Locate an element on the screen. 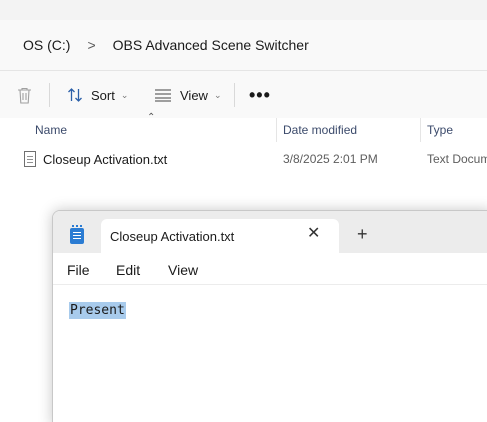  menu-edit: Edit is located at coordinates (128, 270).